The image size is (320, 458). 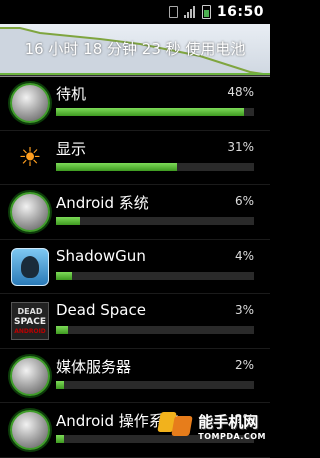 I want to click on brightness-icon: ☀, so click(x=30, y=157).